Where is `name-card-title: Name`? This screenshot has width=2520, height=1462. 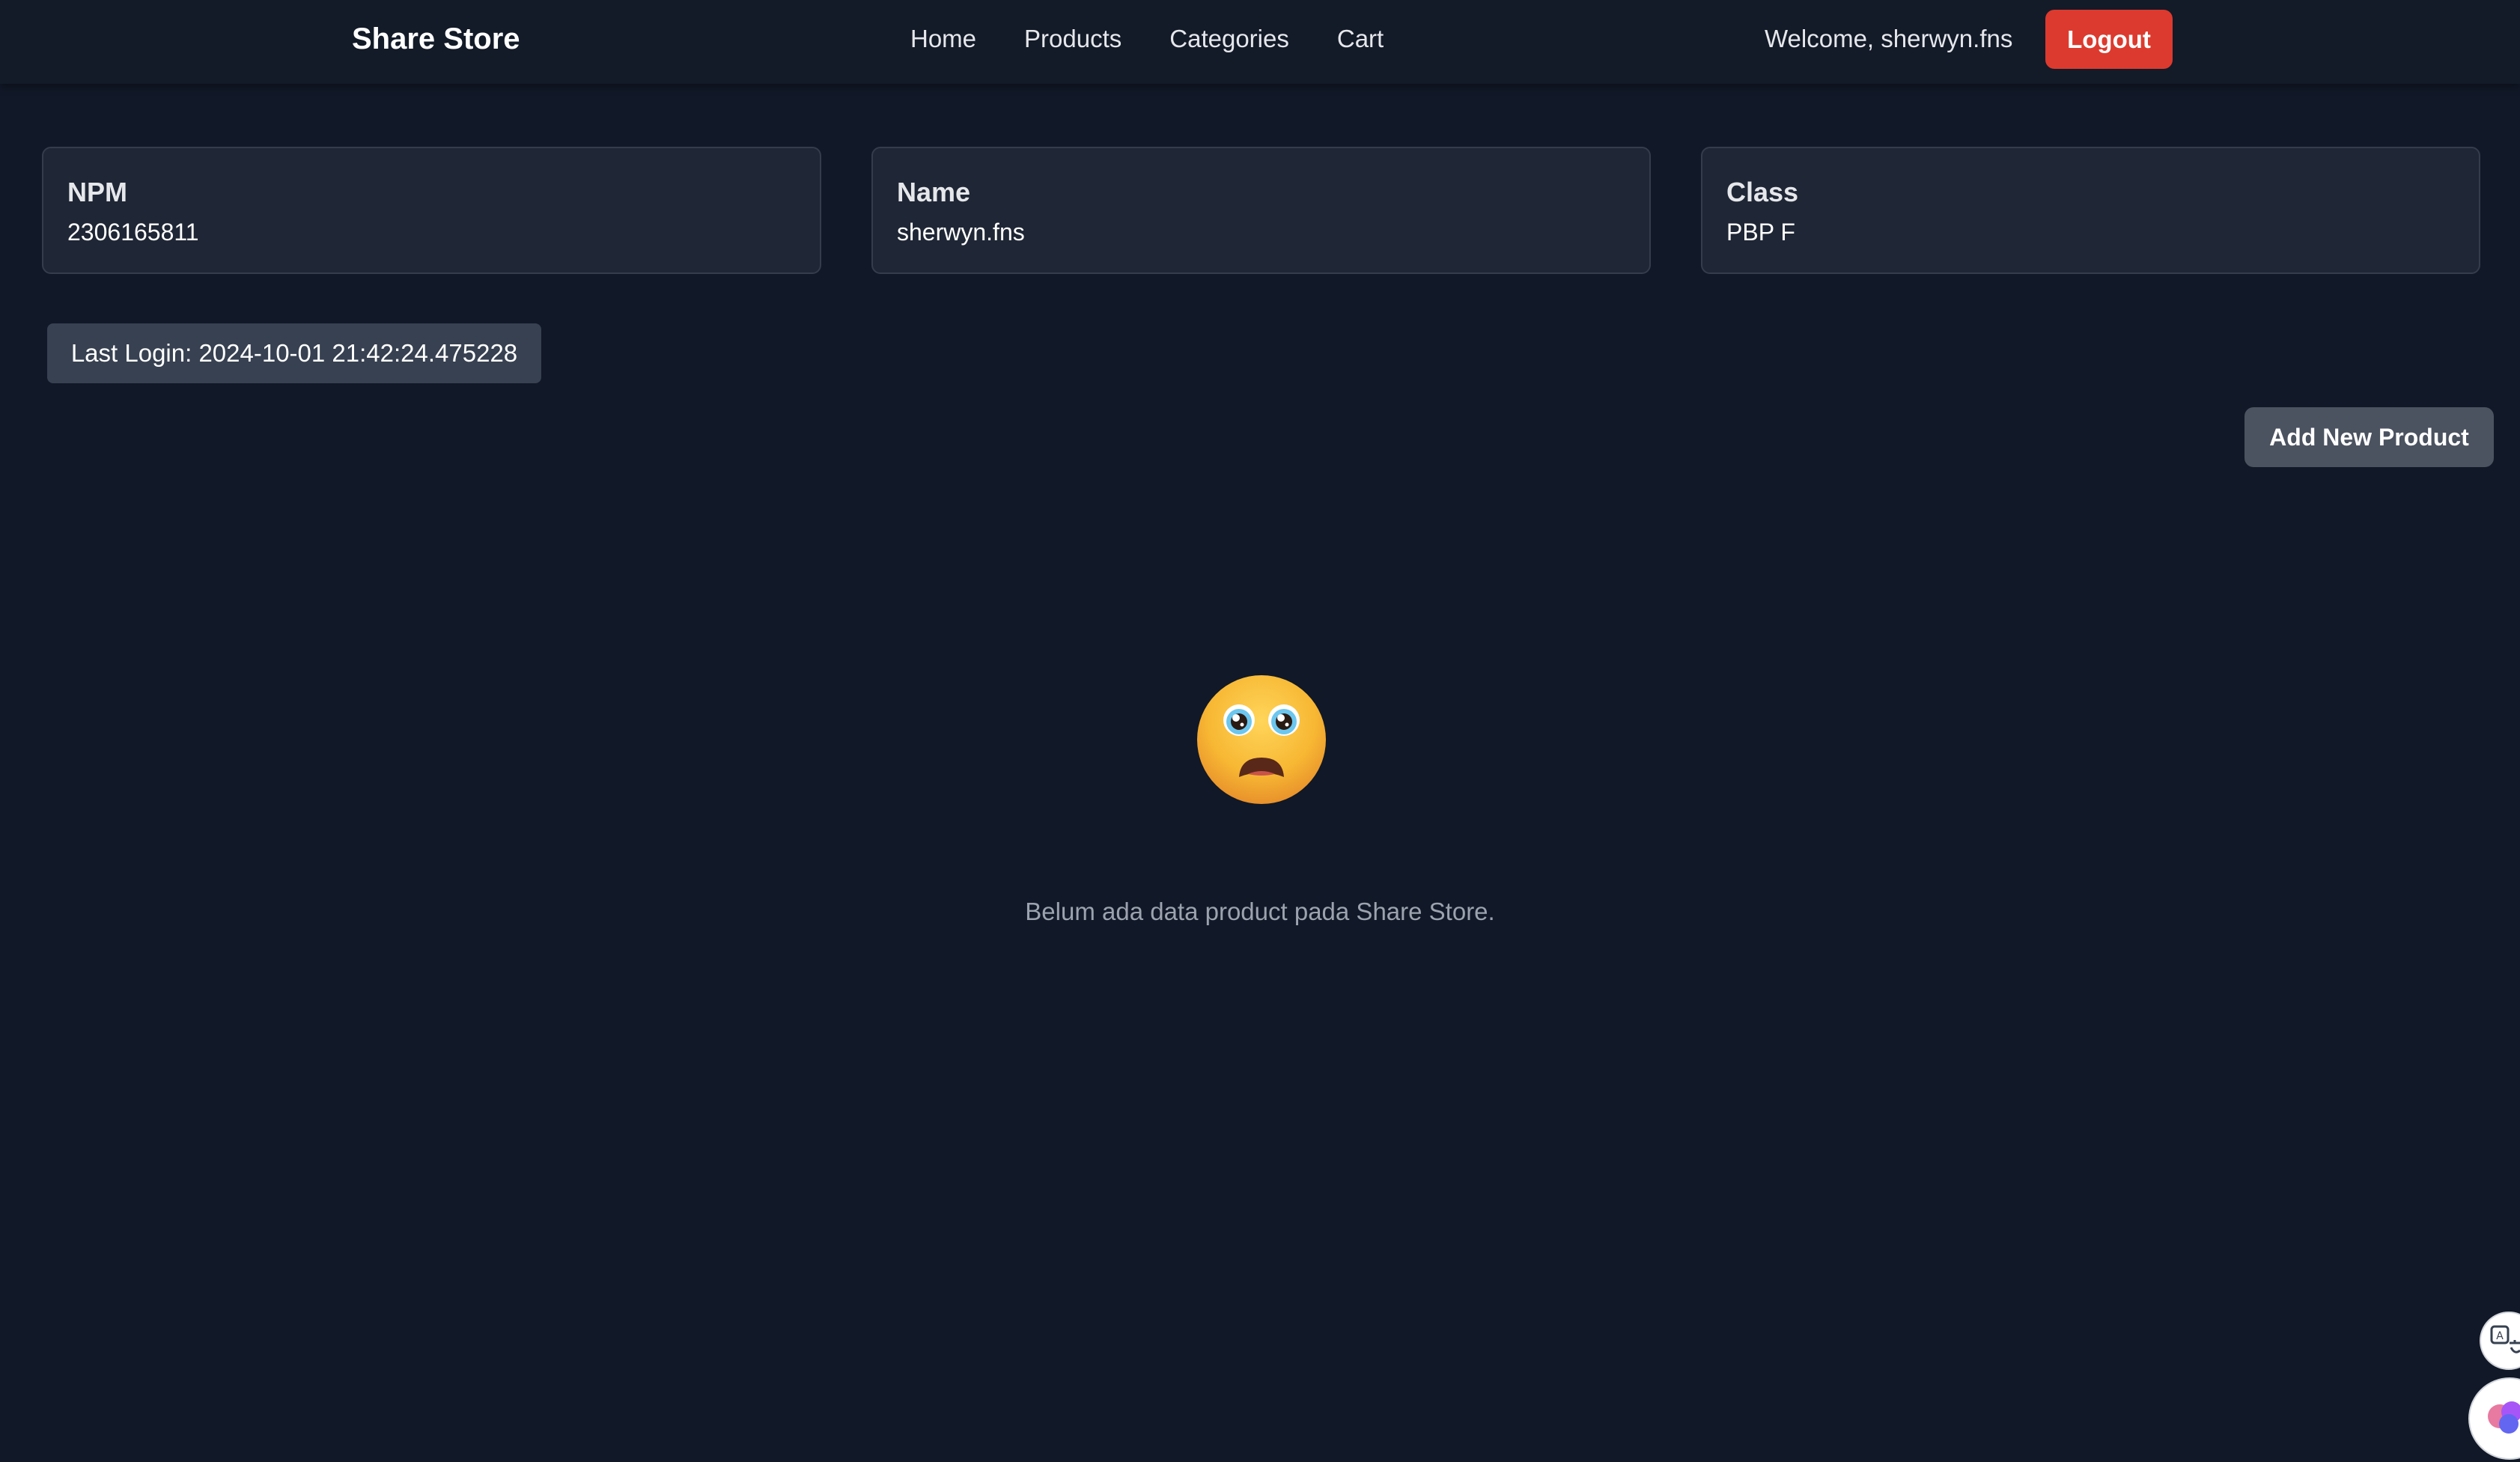
name-card-title: Name is located at coordinates (934, 192).